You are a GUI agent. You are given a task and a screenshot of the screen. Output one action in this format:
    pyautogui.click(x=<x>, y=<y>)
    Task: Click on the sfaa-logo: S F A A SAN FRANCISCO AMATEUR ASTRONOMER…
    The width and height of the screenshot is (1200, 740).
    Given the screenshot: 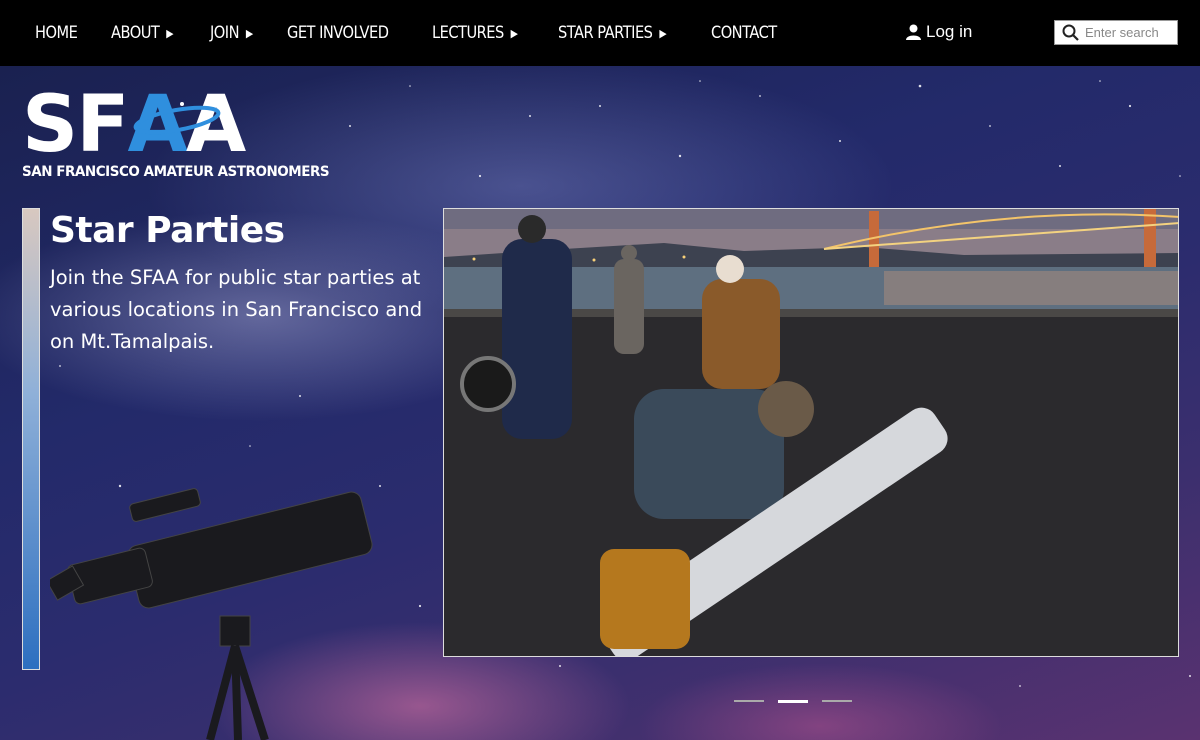 What is the action you would take?
    pyautogui.click(x=187, y=130)
    